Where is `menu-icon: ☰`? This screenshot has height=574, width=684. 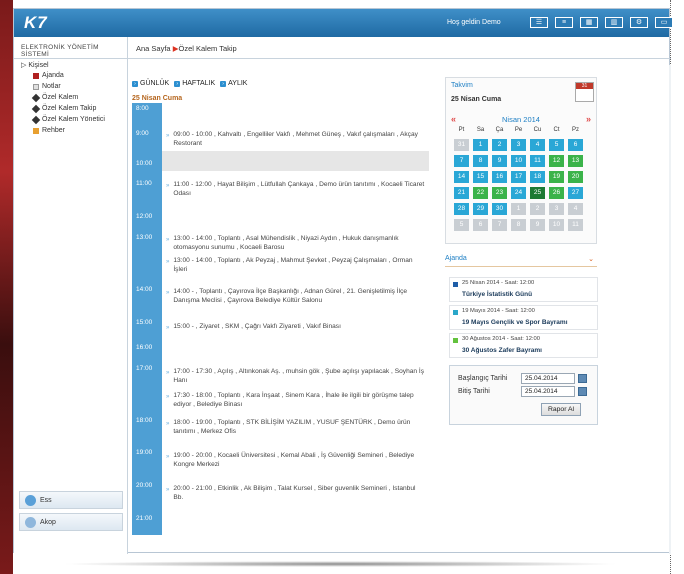
menu-icon: ☰ is located at coordinates (539, 22).